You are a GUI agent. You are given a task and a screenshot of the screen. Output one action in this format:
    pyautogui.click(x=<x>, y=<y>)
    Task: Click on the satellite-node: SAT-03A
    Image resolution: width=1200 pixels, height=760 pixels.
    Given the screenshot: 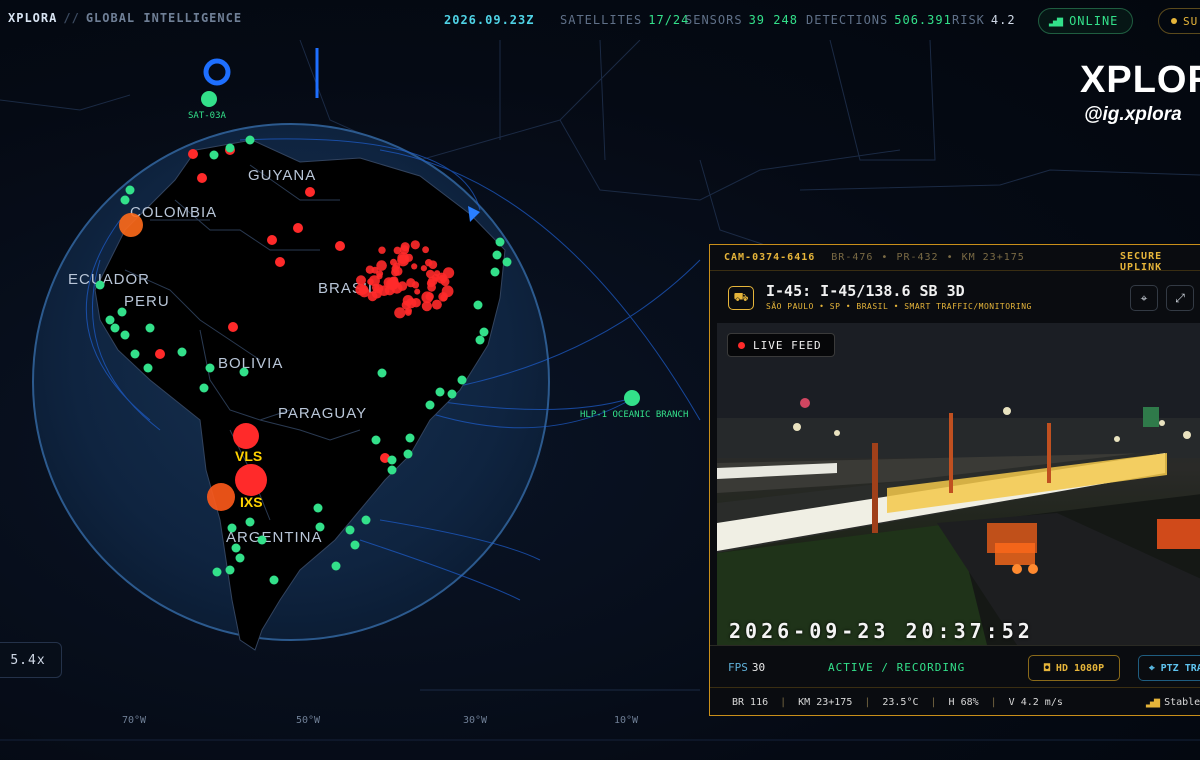 What is the action you would take?
    pyautogui.click(x=207, y=106)
    